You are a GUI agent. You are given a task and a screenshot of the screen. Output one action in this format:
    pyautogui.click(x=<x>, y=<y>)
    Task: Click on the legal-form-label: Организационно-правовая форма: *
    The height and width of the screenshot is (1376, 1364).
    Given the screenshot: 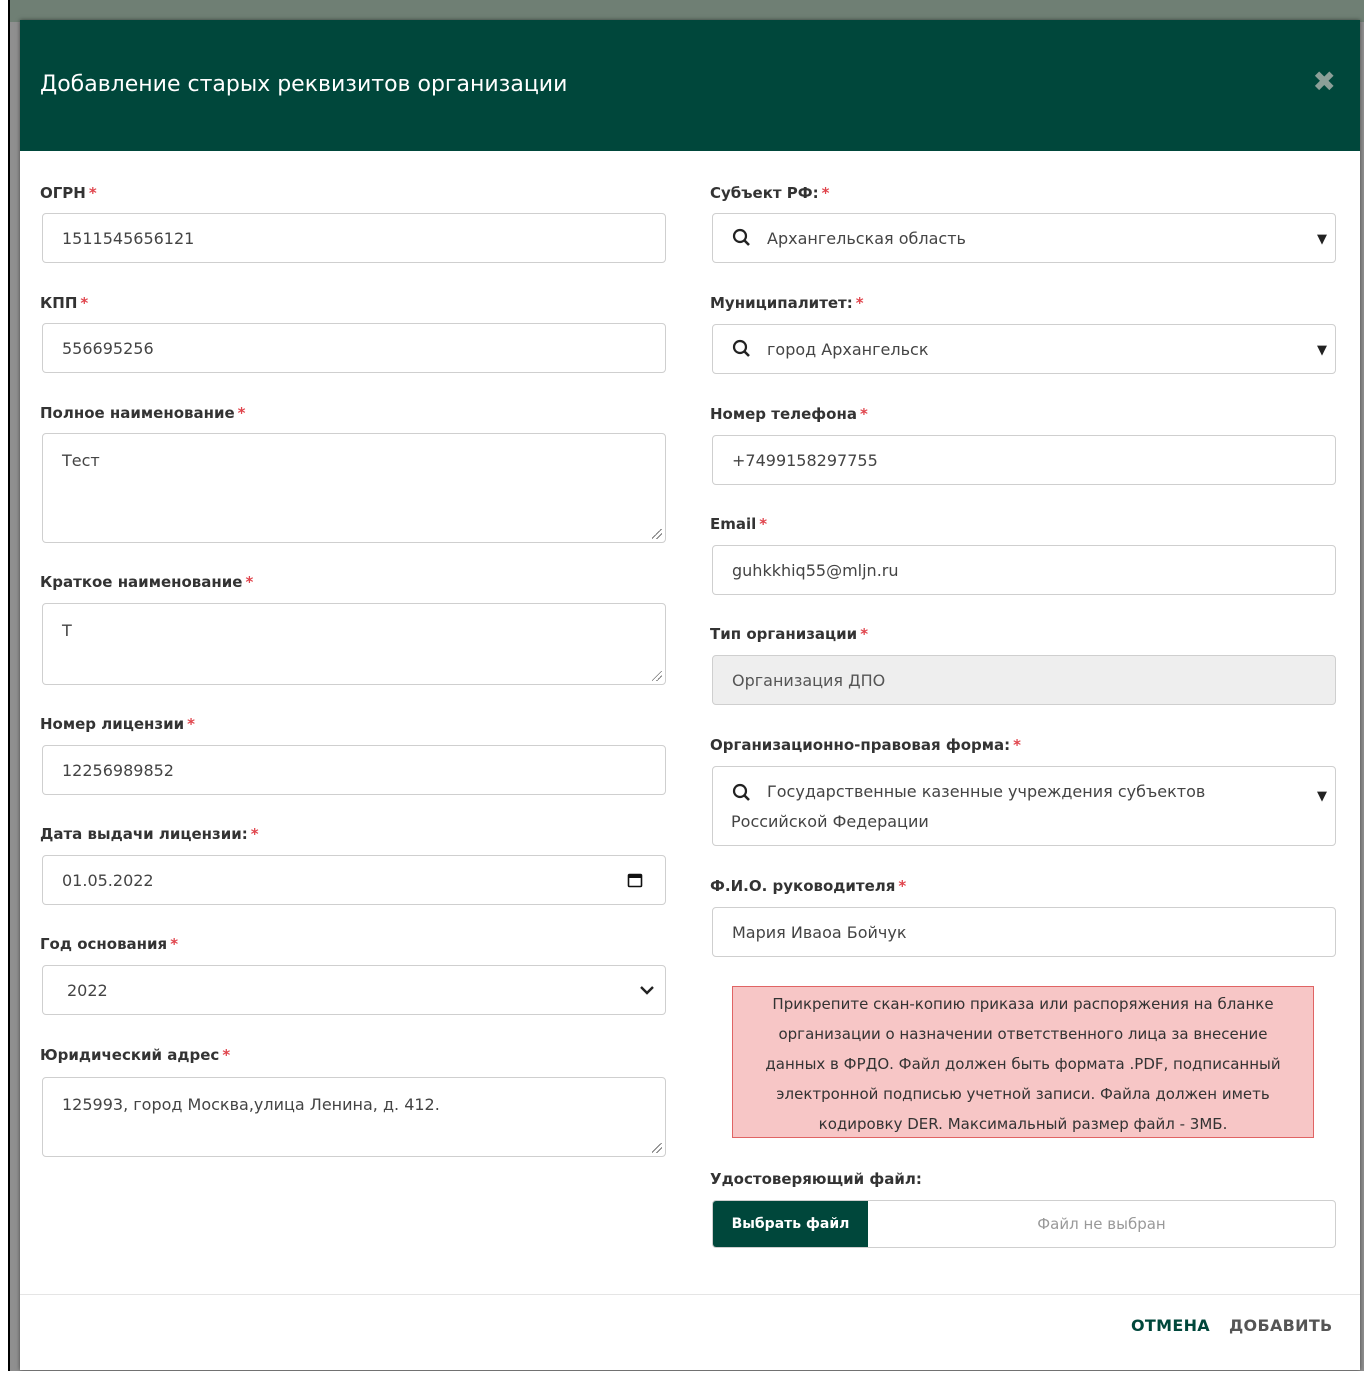 What is the action you would take?
    pyautogui.click(x=866, y=745)
    